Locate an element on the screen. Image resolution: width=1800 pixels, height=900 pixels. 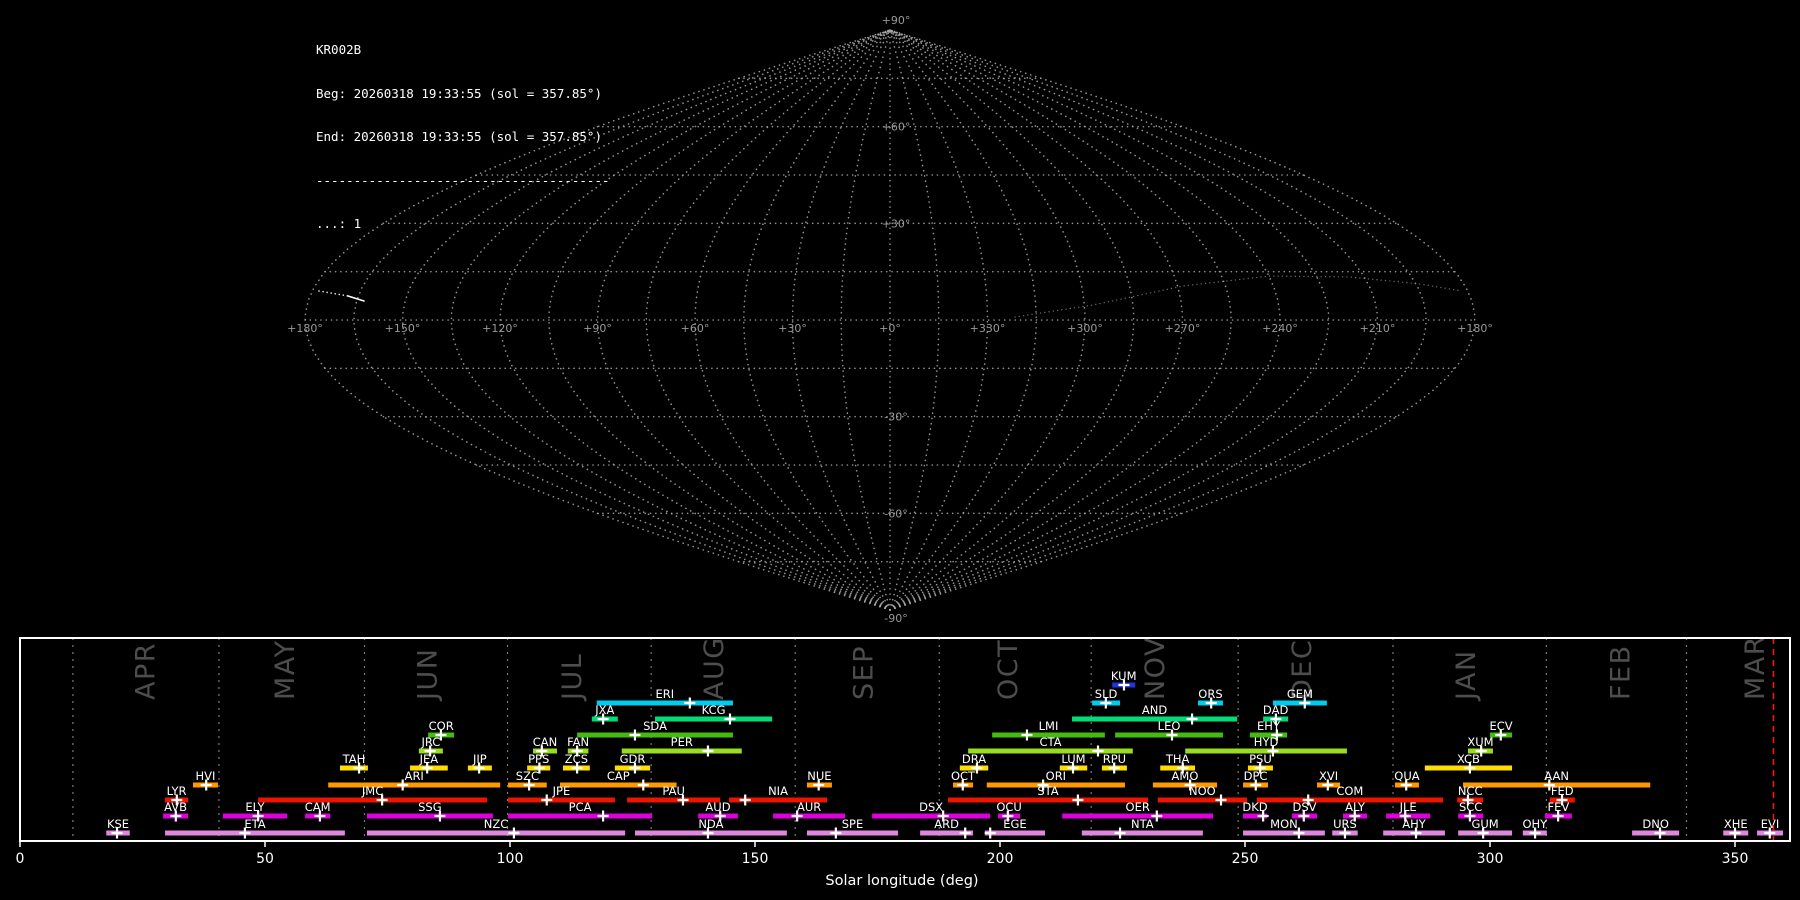
shower-label: DNO is located at coordinates (1655, 824).